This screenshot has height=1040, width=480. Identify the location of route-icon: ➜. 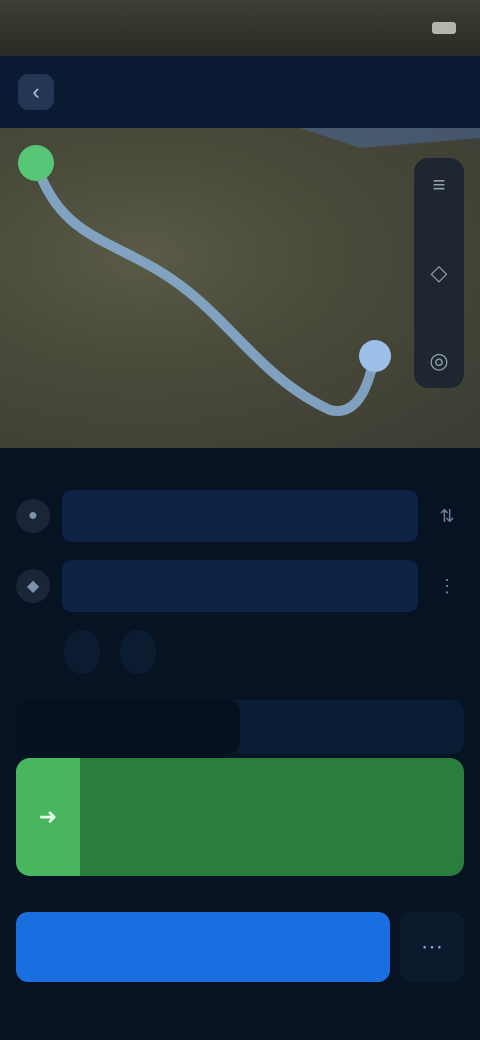
(48, 817).